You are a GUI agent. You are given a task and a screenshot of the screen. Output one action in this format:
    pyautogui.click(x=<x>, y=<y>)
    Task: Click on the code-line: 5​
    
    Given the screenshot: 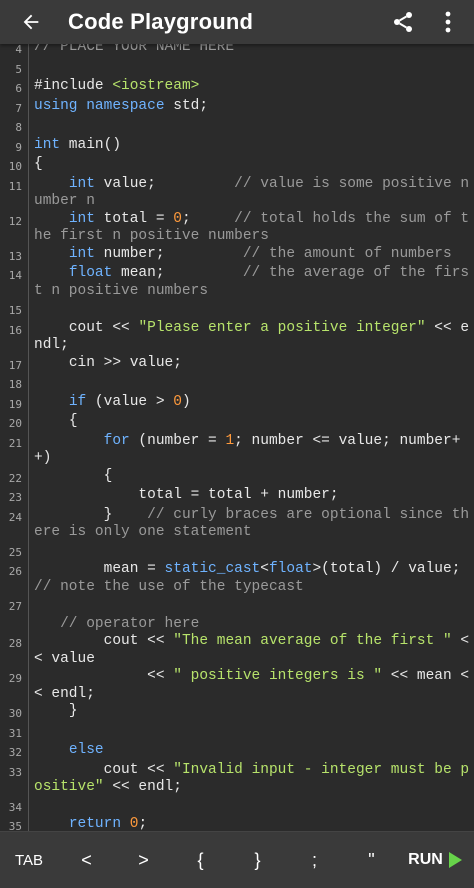 What is the action you would take?
    pyautogui.click(x=237, y=69)
    